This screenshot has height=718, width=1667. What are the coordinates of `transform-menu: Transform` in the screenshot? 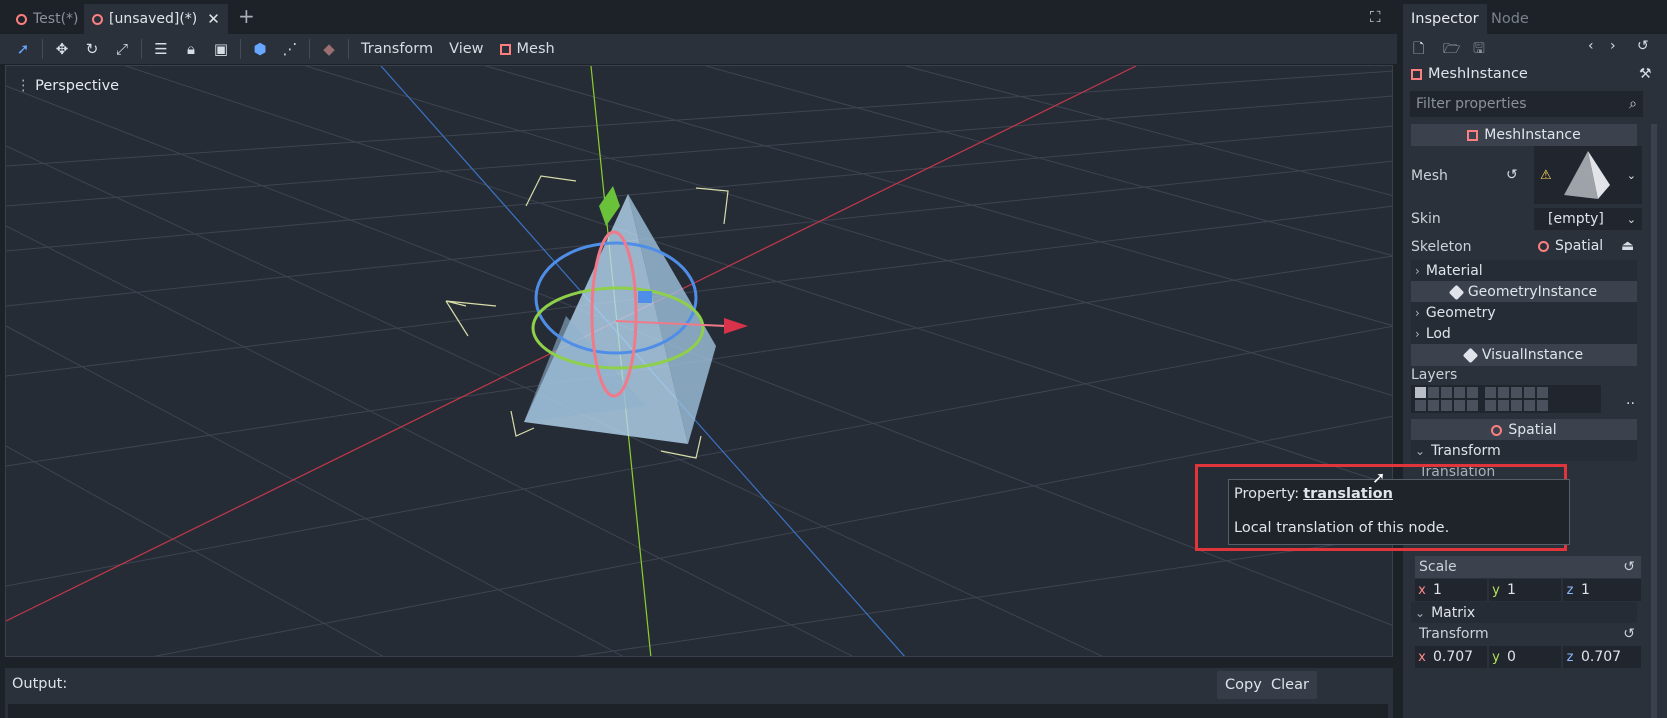 It's located at (397, 49).